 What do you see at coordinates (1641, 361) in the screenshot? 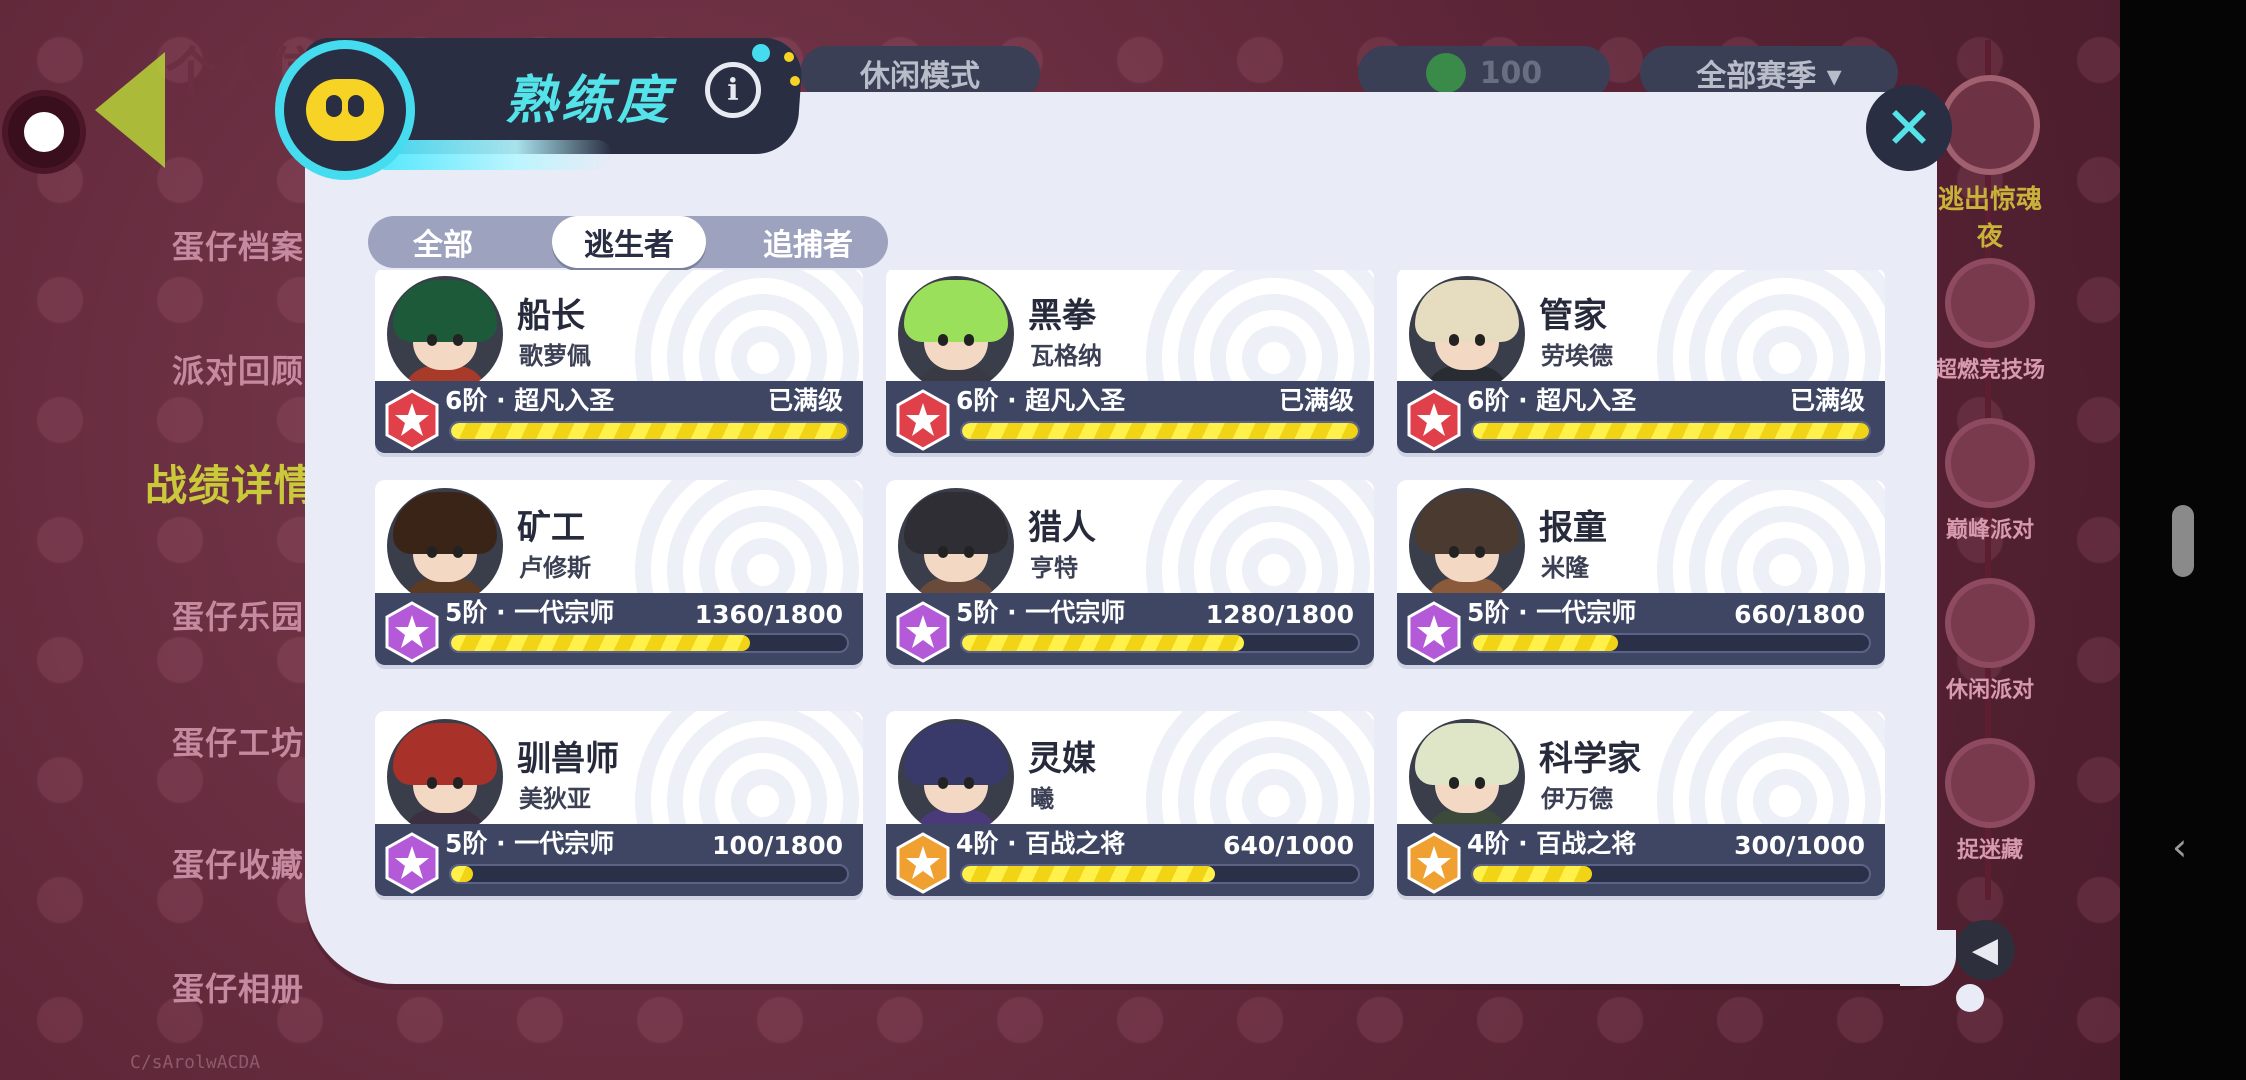
I see `character-card: 管家 劳埃德 6阶 · 超凡入圣 已满级` at bounding box center [1641, 361].